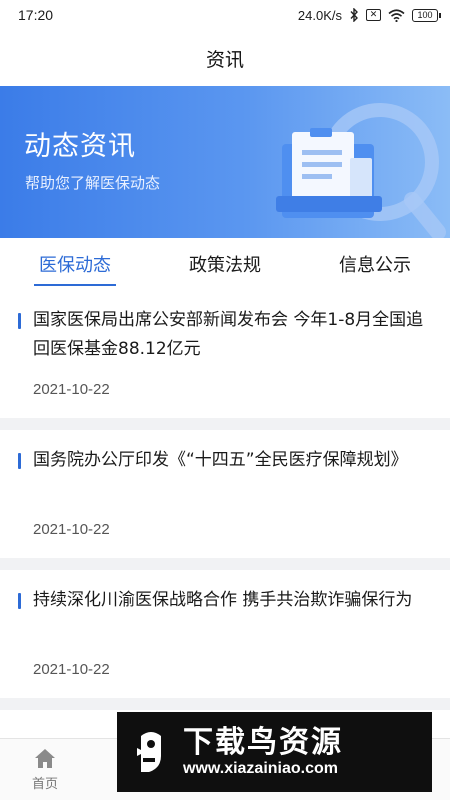 This screenshot has height=800, width=450. I want to click on tab-policies: 政策法规, so click(225, 264).